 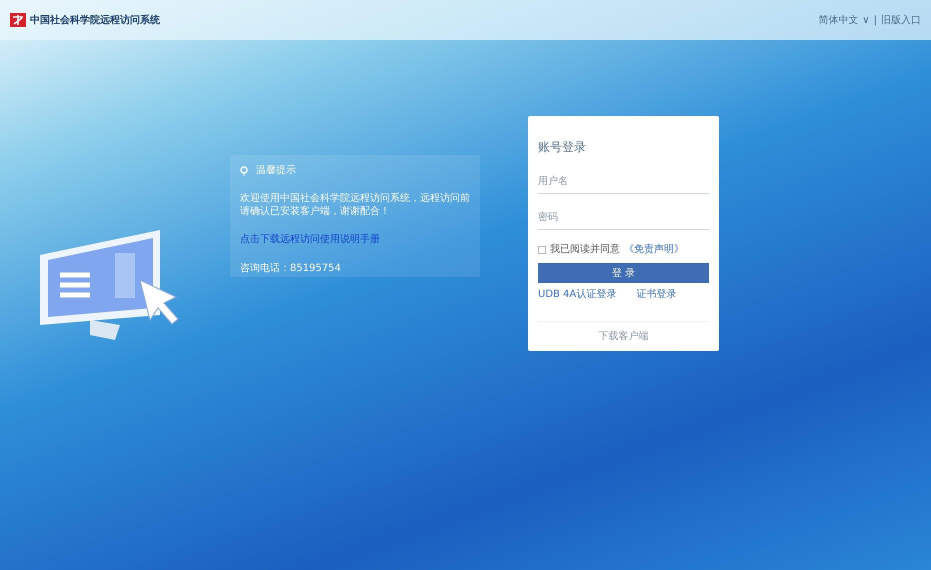 I want to click on login-title: 账号登录, so click(x=562, y=147).